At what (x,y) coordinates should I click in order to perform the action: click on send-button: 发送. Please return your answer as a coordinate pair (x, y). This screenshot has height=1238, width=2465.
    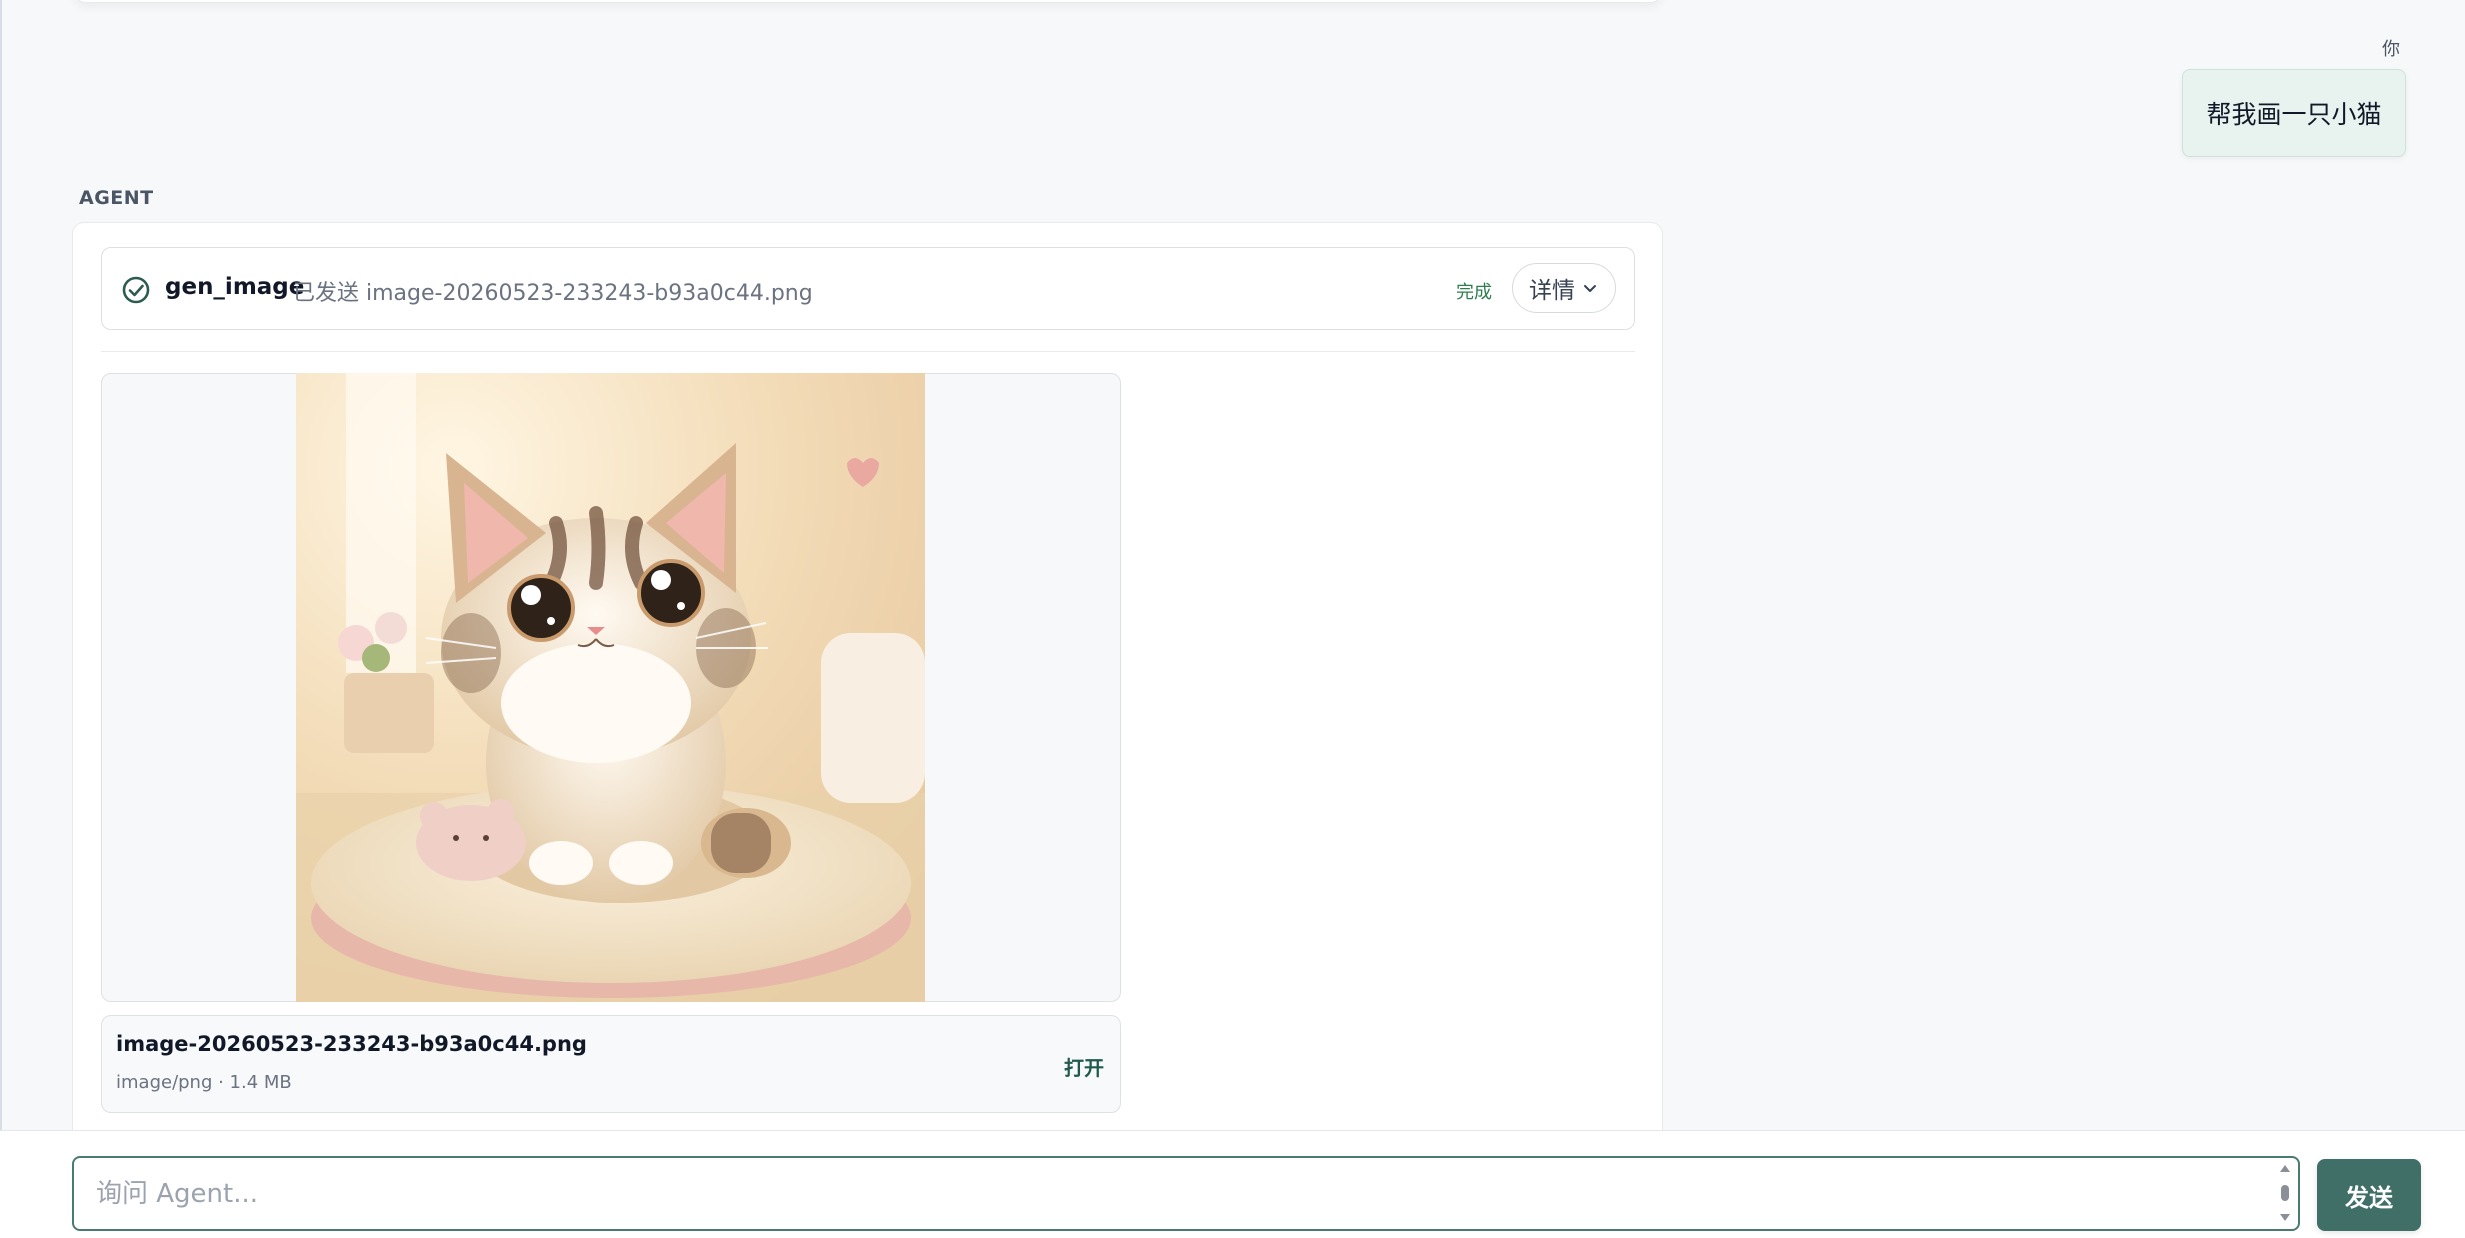
    Looking at the image, I should click on (2369, 1195).